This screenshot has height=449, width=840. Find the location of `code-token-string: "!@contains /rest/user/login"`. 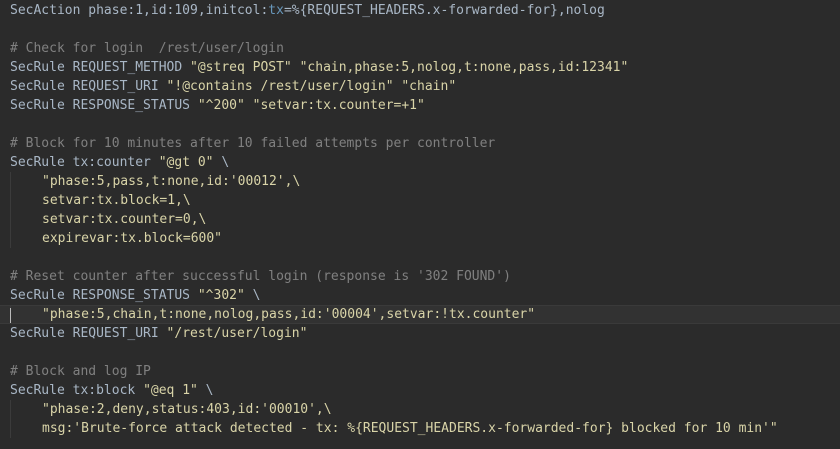

code-token-string: "!@contains /rest/user/login" is located at coordinates (280, 86).